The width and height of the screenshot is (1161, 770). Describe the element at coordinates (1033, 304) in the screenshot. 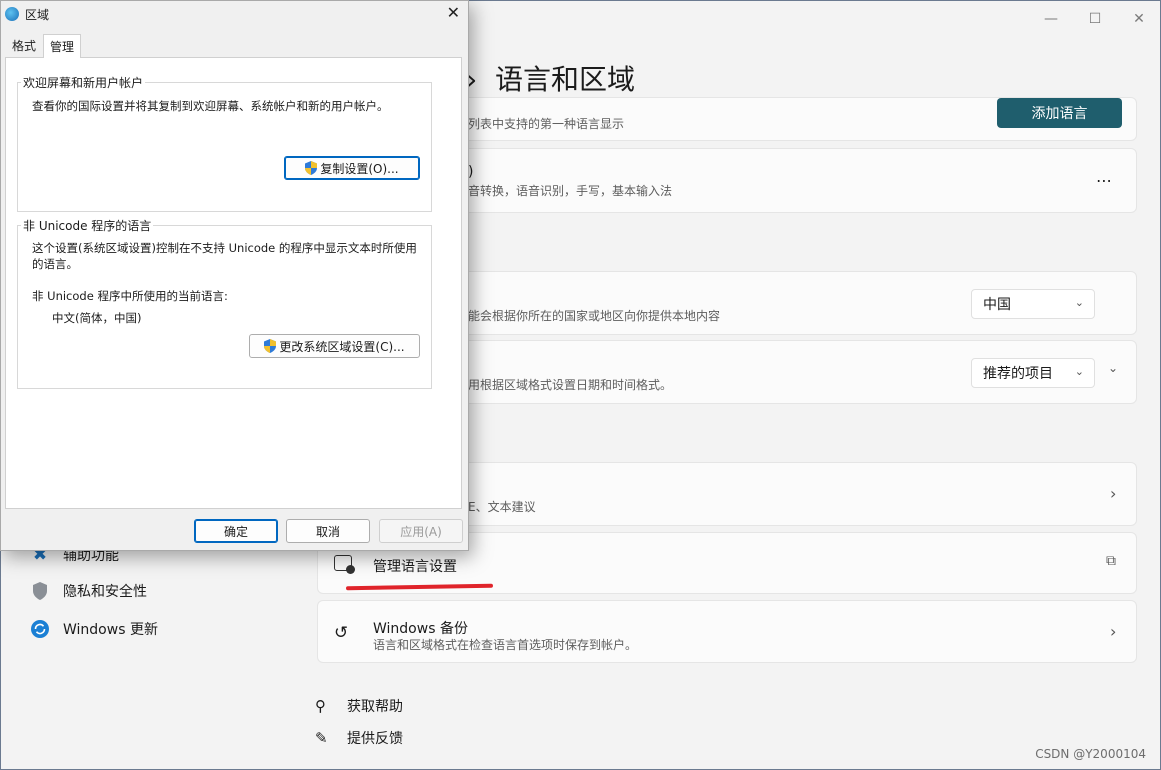

I see `country-dropdown: 中国 ⌄` at that location.